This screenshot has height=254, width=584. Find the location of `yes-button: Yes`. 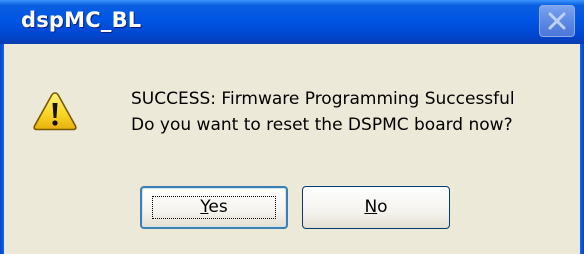

yes-button: Yes is located at coordinates (214, 207).